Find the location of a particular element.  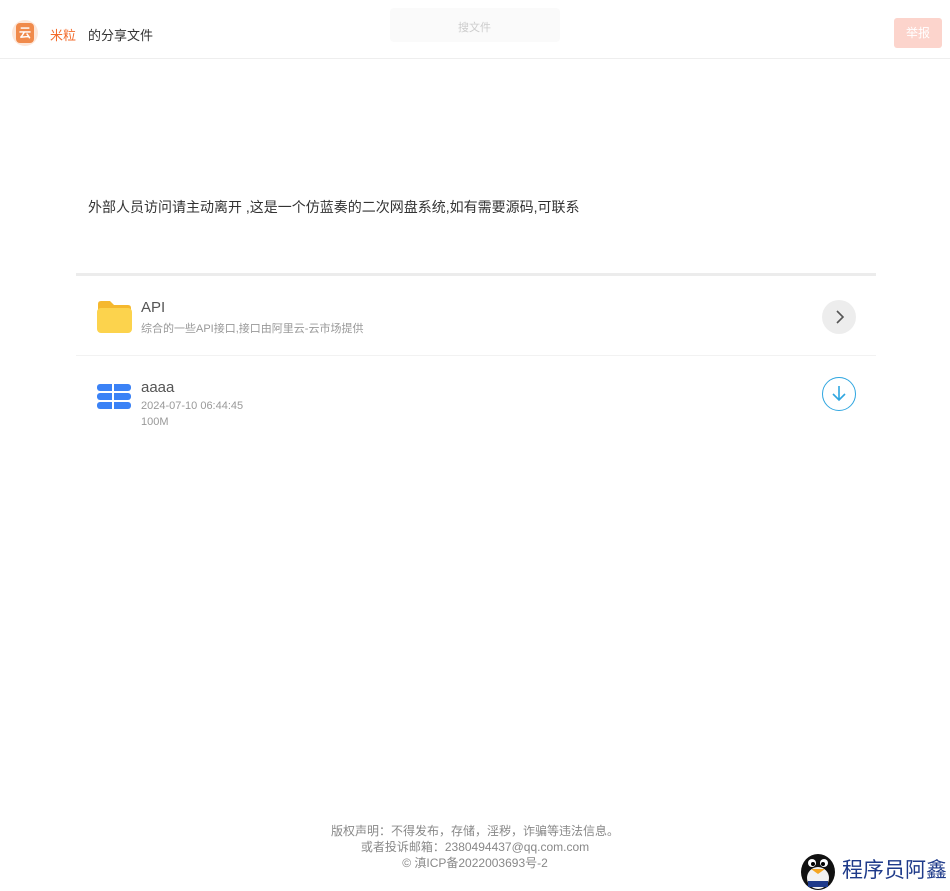

download-icon is located at coordinates (839, 394).